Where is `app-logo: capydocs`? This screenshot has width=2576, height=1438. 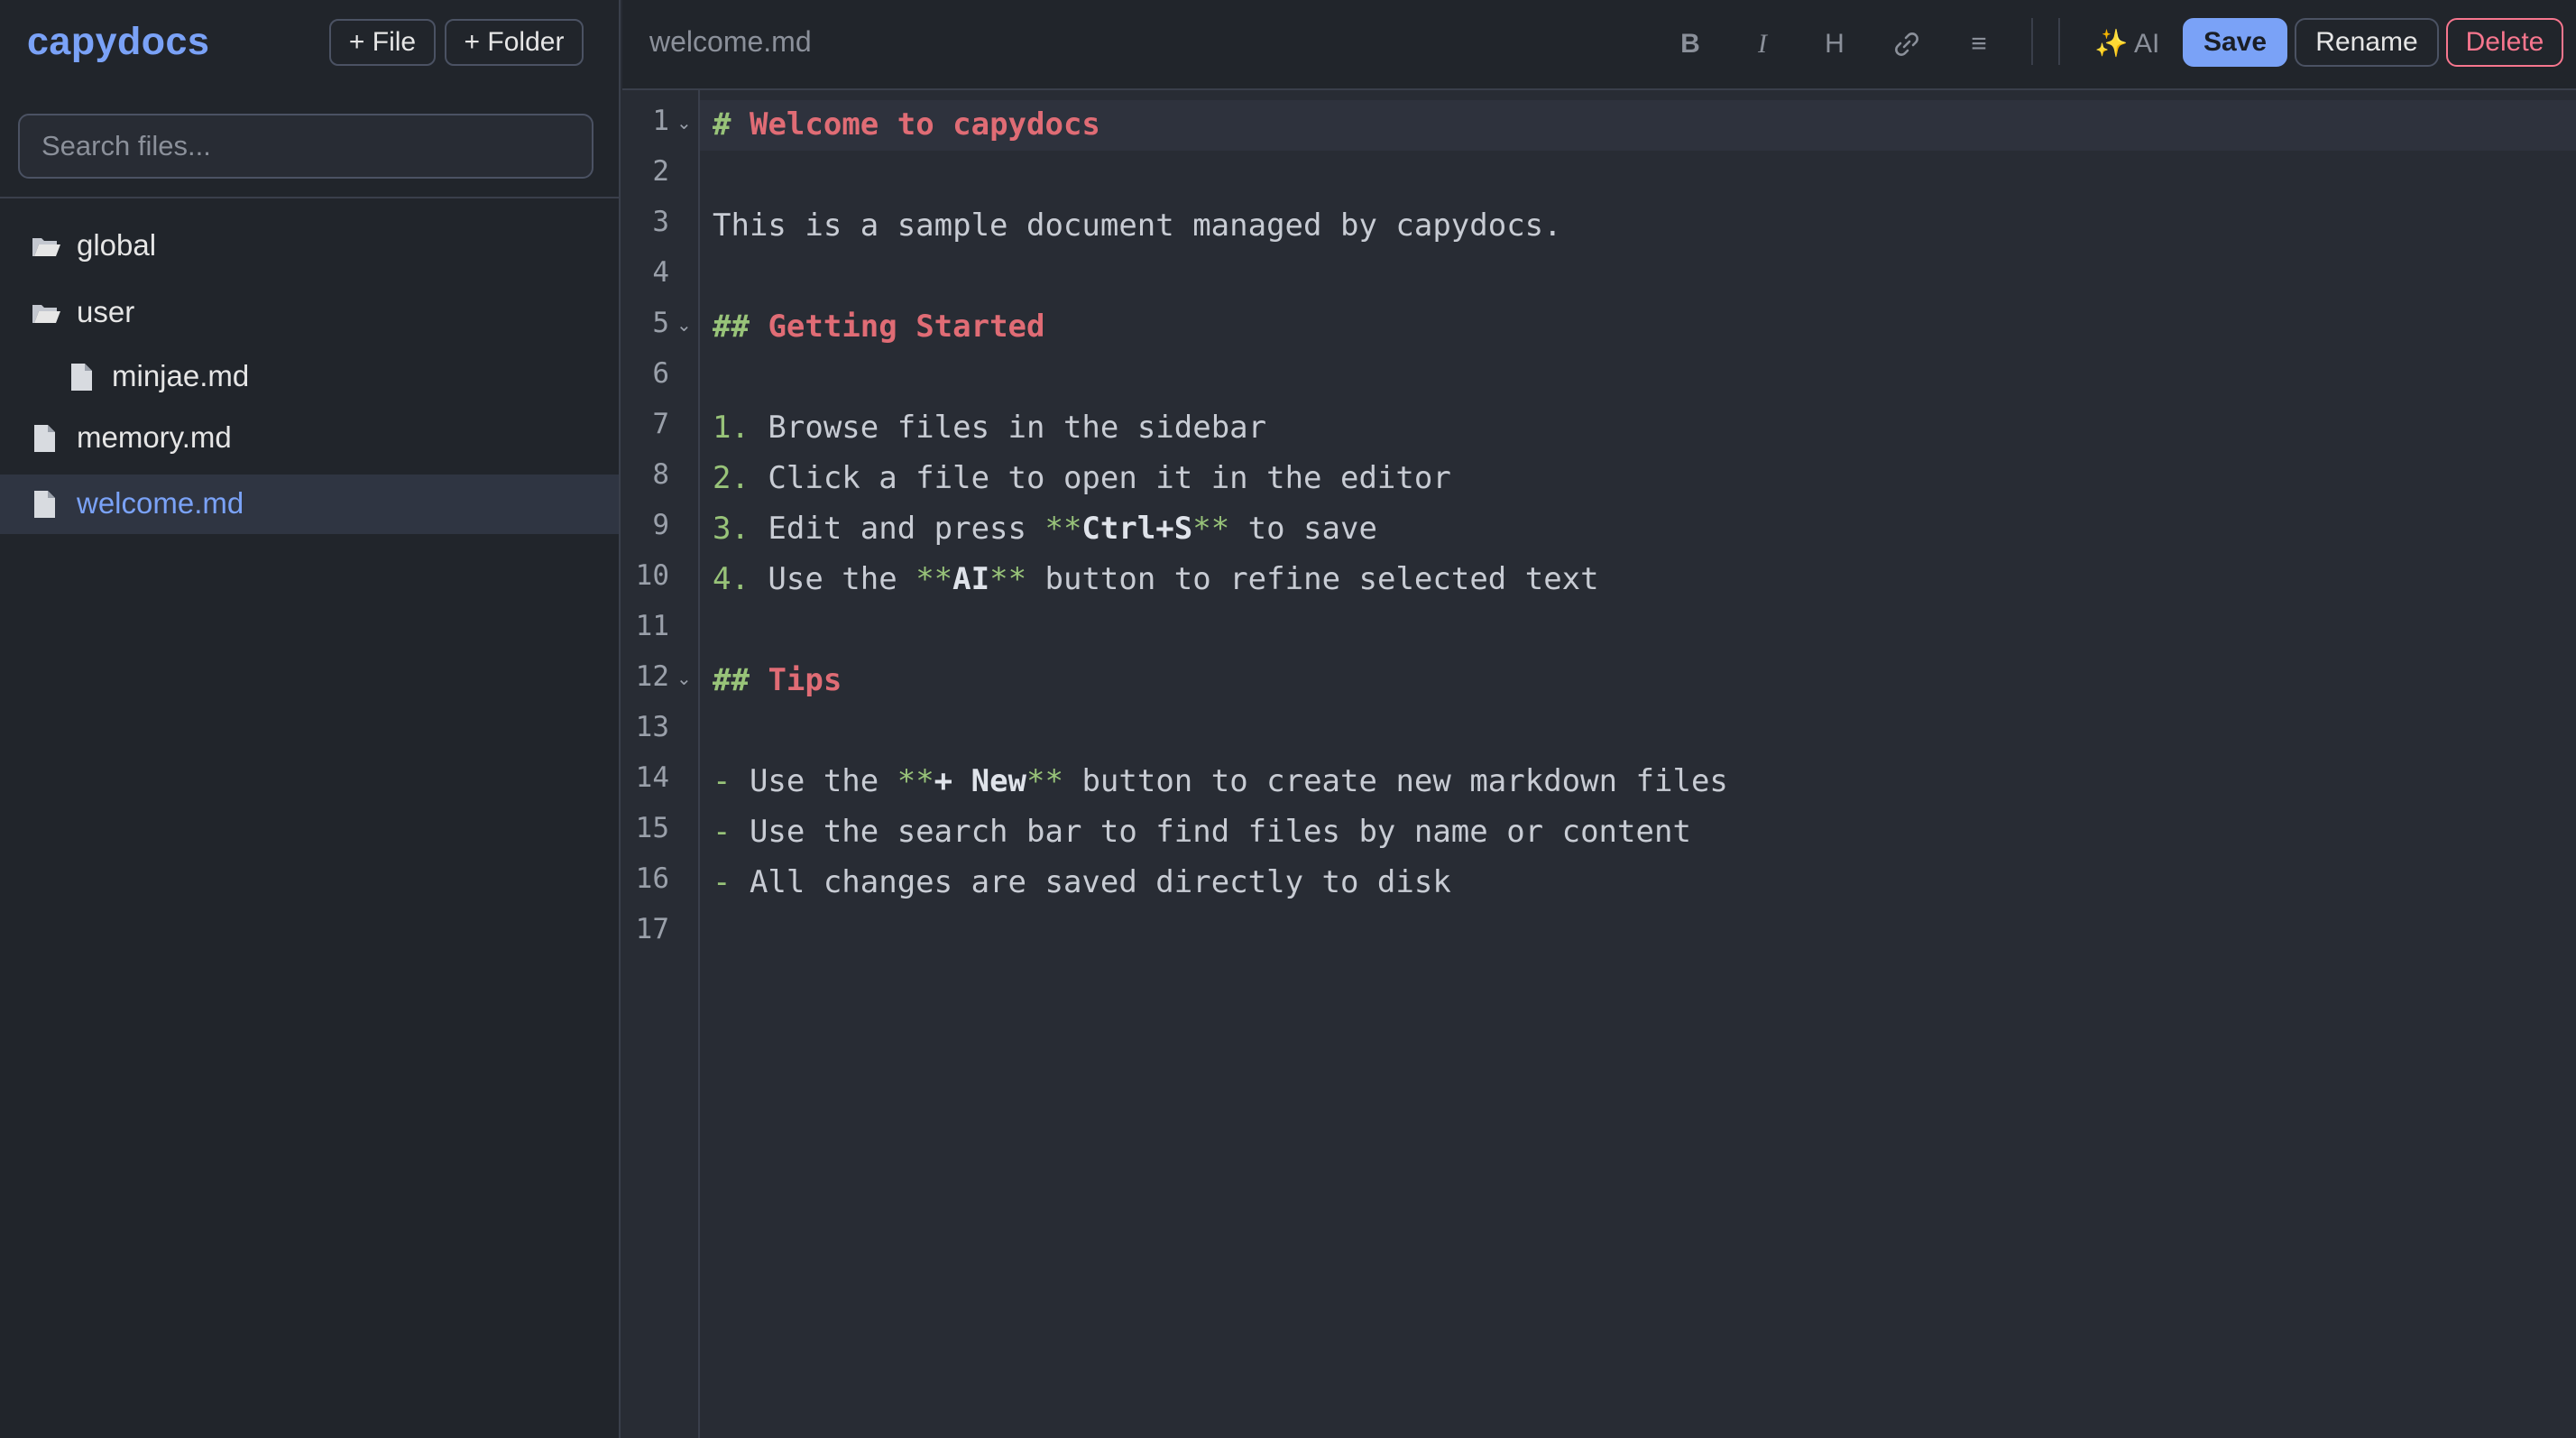 app-logo: capydocs is located at coordinates (118, 41).